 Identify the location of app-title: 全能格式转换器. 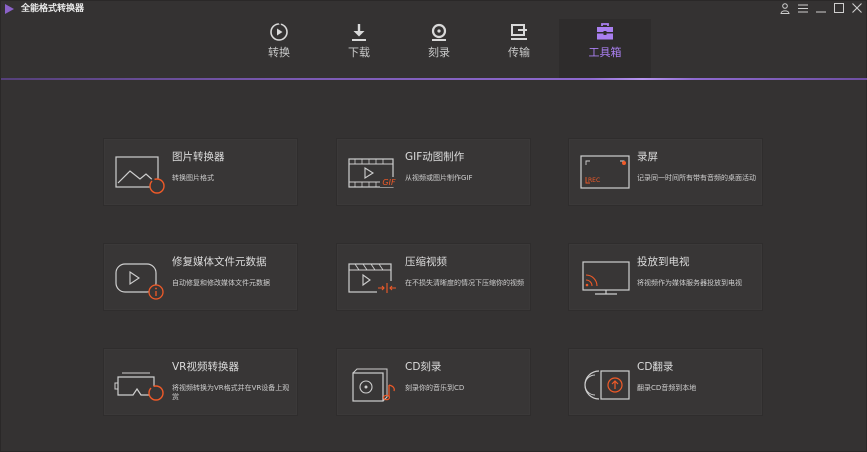
(53, 9).